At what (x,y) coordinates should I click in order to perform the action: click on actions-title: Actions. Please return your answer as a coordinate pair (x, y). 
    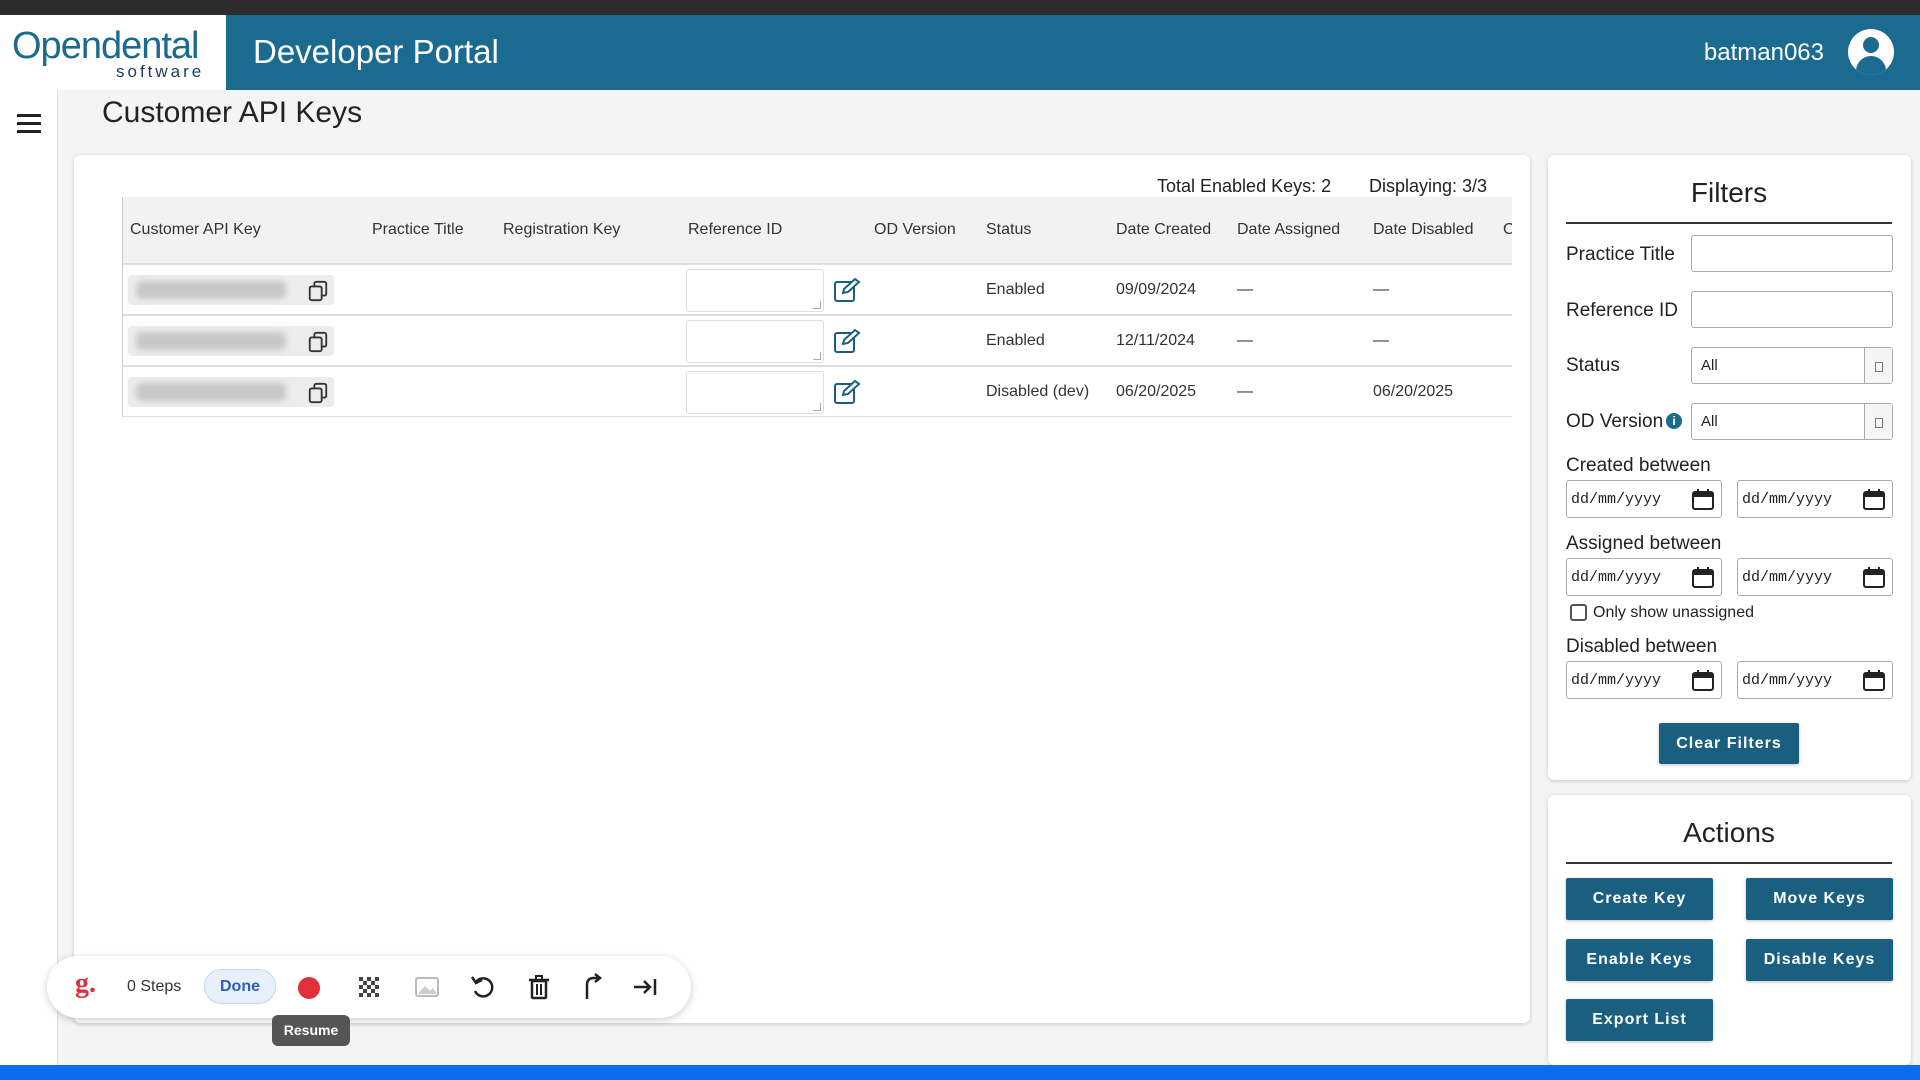
    Looking at the image, I should click on (1729, 840).